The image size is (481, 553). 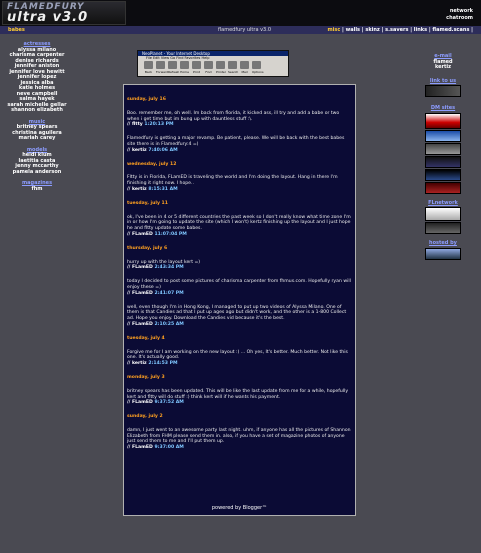 What do you see at coordinates (37, 138) in the screenshot?
I see `babe-link: mariah carey` at bounding box center [37, 138].